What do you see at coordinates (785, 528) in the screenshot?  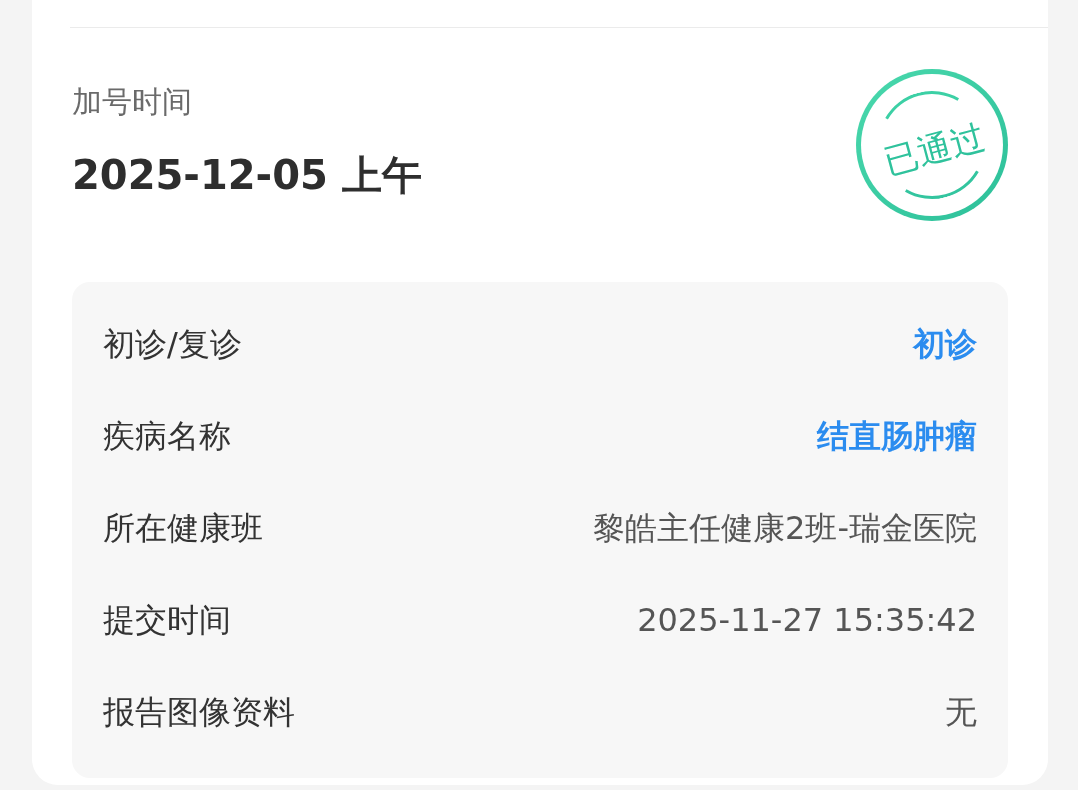 I see `detail-value: 黎皓主任健康2班-瑞金医院` at bounding box center [785, 528].